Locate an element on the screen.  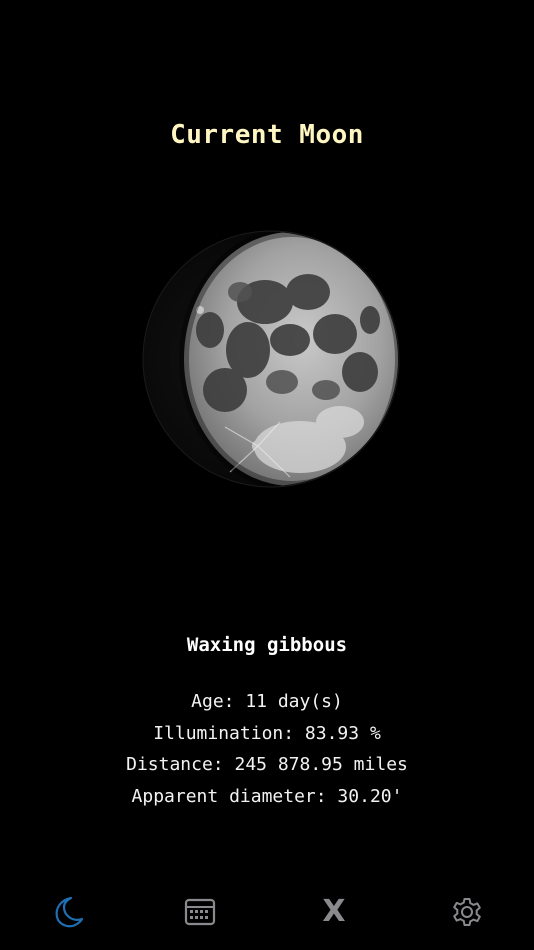
tab-current-moon is located at coordinates (67, 912).